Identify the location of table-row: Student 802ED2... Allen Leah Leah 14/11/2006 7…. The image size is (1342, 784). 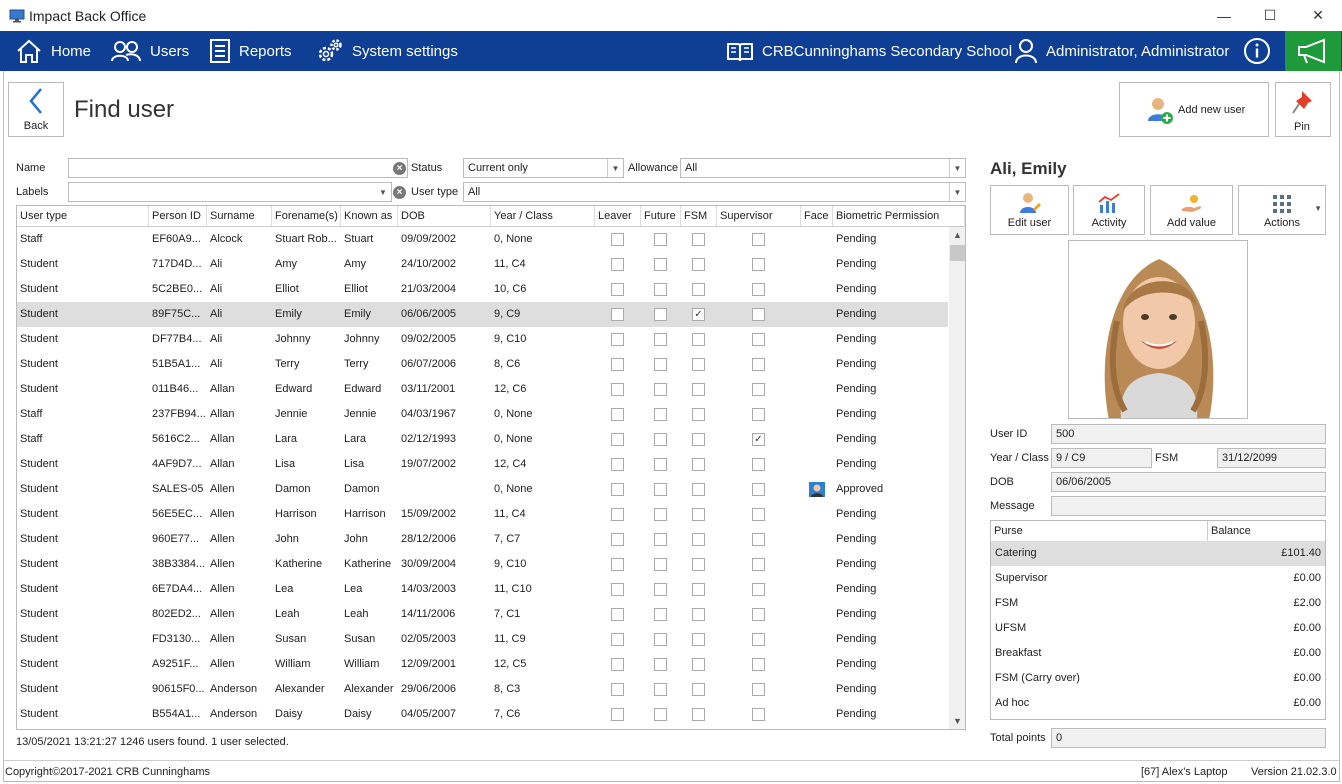
(482, 614).